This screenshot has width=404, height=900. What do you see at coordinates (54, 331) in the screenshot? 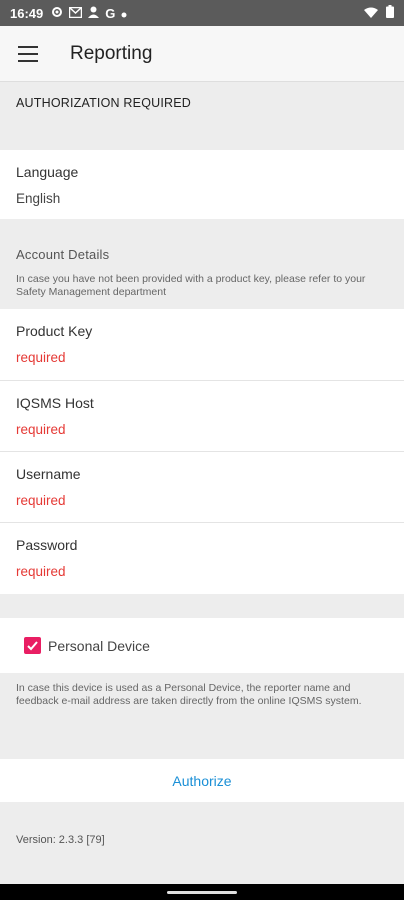
I see `product-key-label: Product Key` at bounding box center [54, 331].